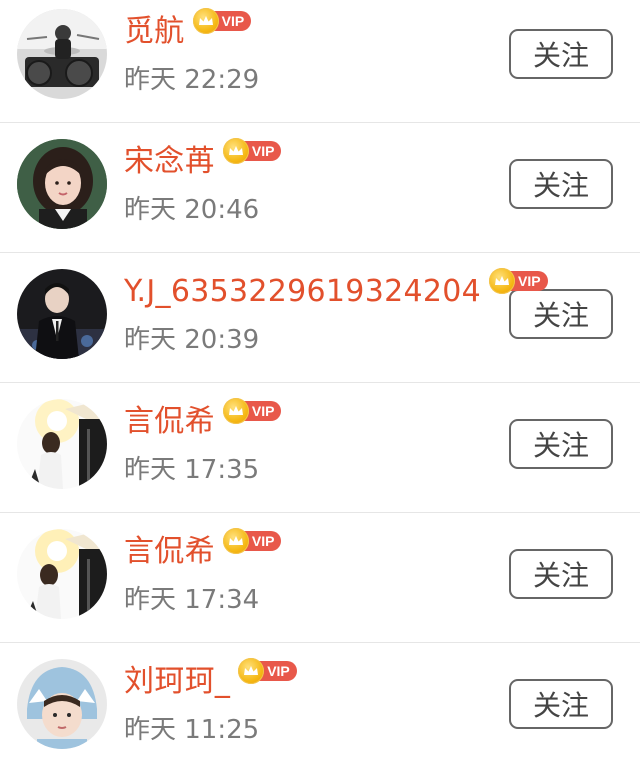 The height and width of the screenshot is (773, 640). I want to click on user-name: 刘珂珂_, so click(177, 682).